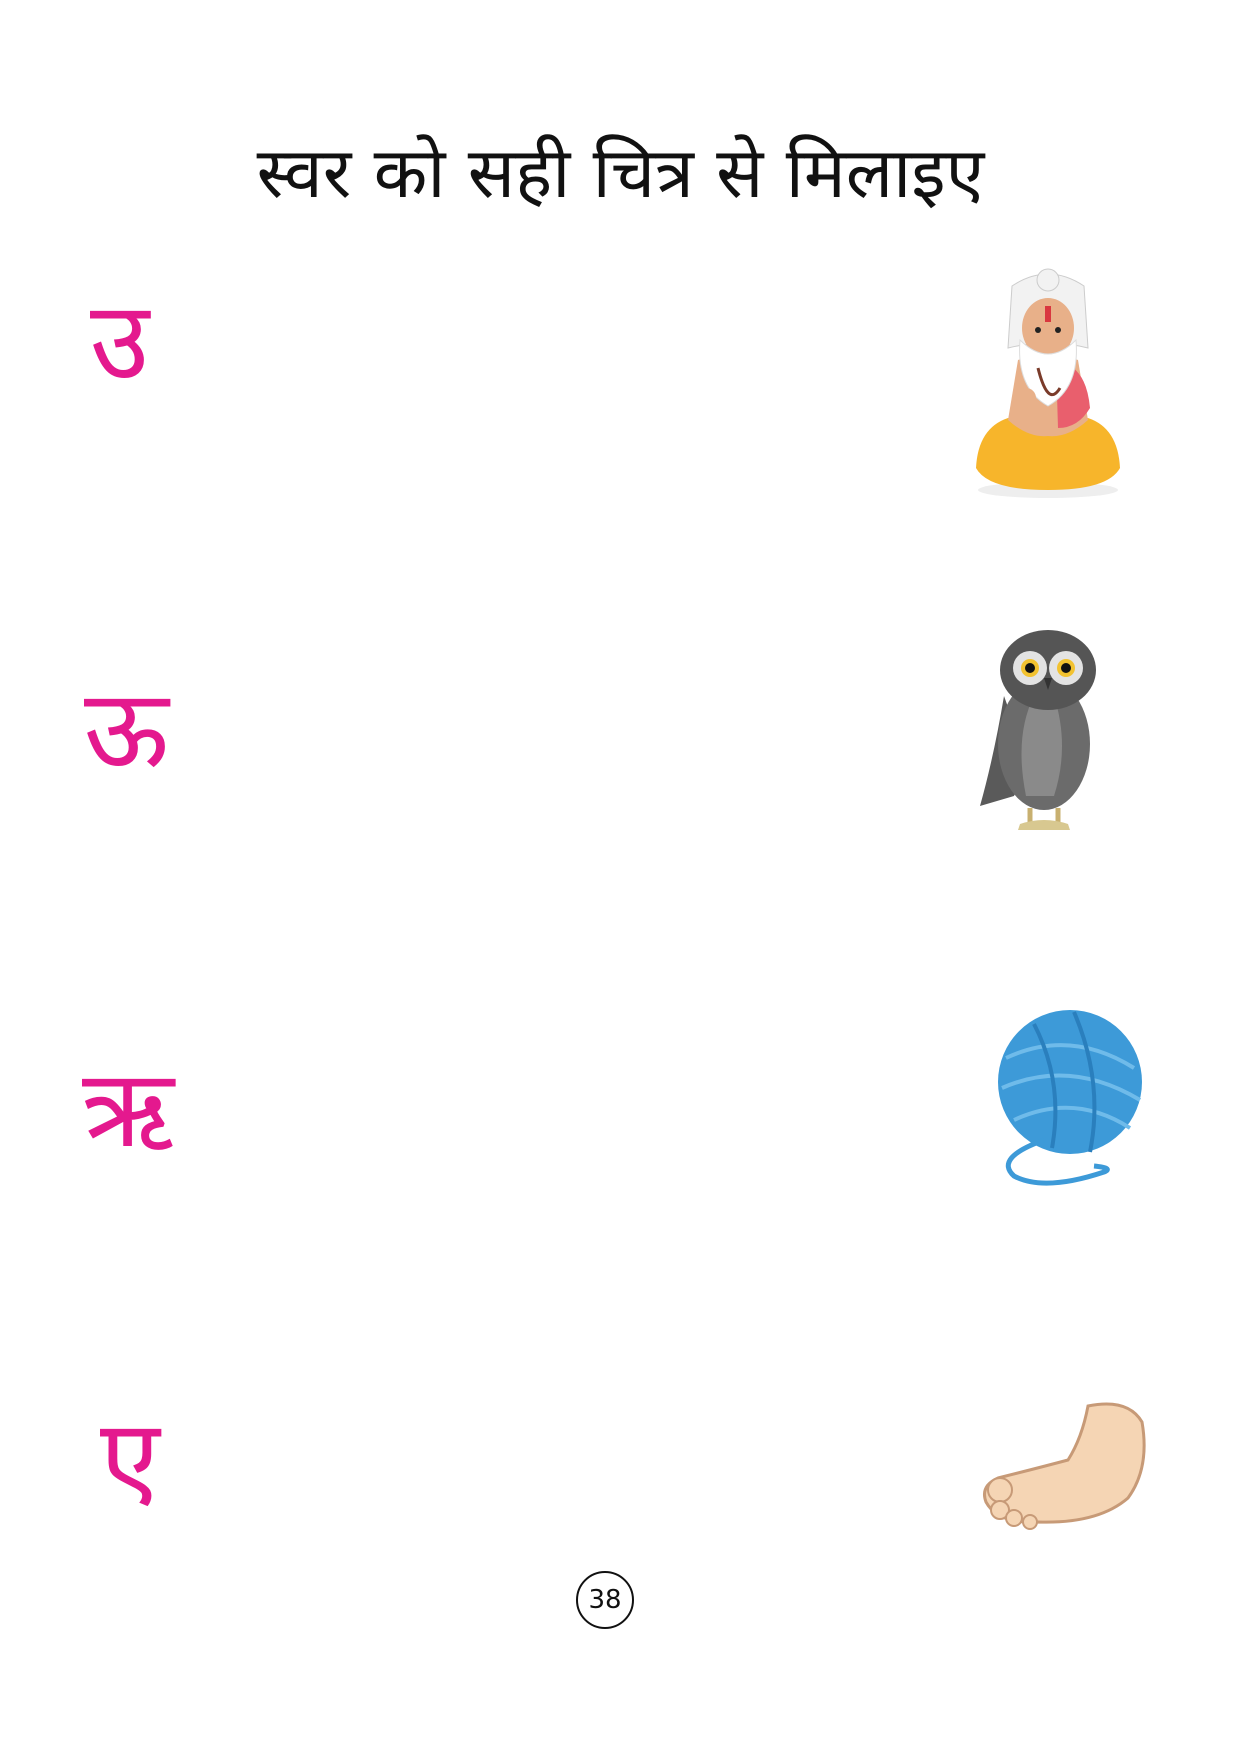  Describe the element at coordinates (1070, 1098) in the screenshot. I see `yarn-ball-icon` at that location.